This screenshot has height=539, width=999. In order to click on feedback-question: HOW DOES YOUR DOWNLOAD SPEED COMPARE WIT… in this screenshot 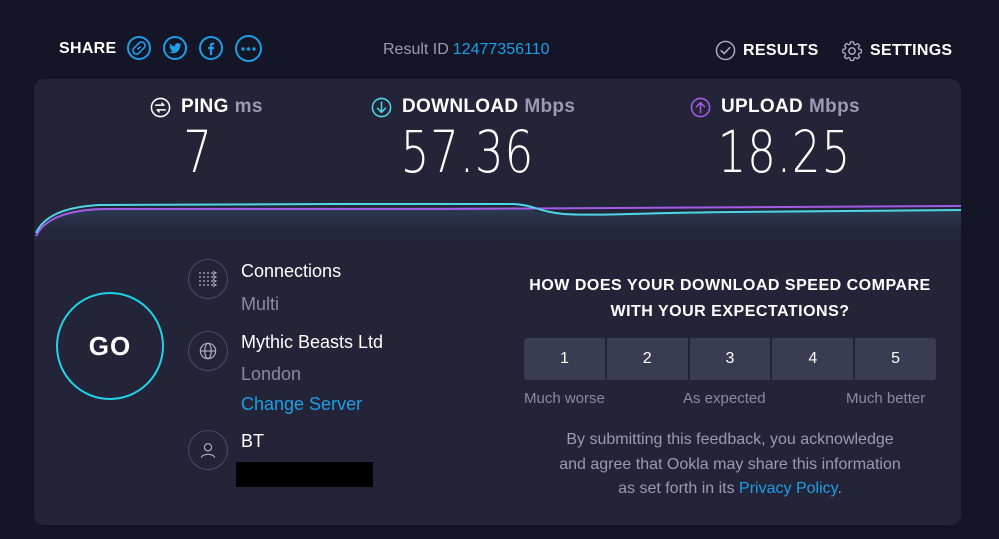, I will do `click(730, 299)`.